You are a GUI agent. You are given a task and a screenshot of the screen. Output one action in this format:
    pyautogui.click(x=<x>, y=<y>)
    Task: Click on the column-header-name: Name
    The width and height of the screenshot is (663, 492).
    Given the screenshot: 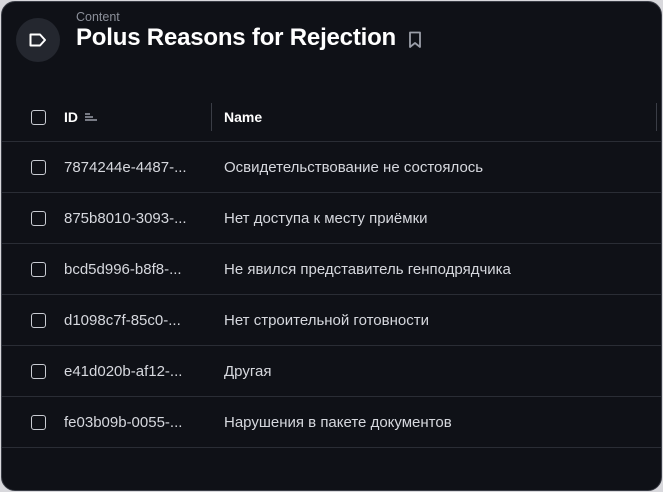 What is the action you would take?
    pyautogui.click(x=243, y=117)
    